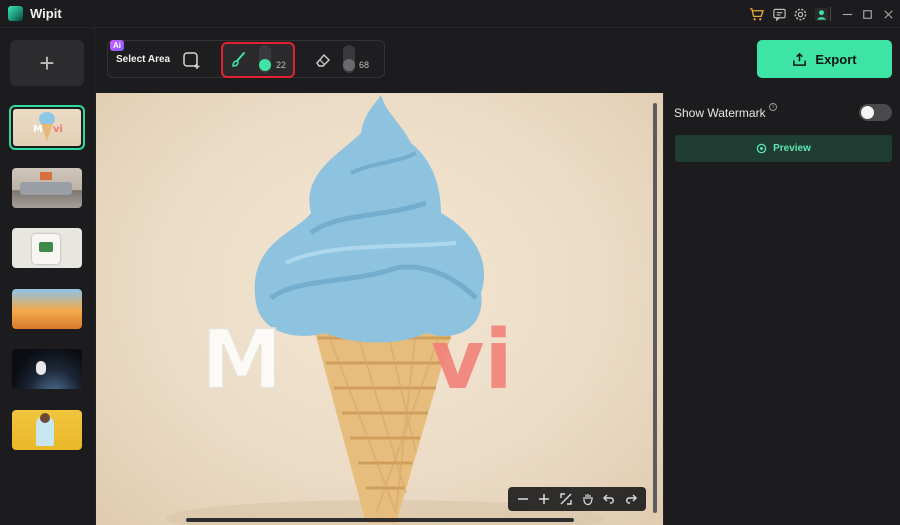 The height and width of the screenshot is (525, 900). What do you see at coordinates (792, 148) in the screenshot?
I see `preview-label: Preview` at bounding box center [792, 148].